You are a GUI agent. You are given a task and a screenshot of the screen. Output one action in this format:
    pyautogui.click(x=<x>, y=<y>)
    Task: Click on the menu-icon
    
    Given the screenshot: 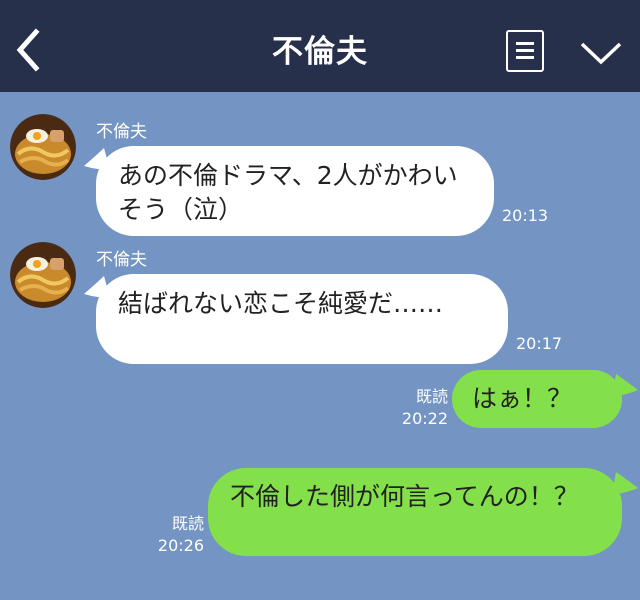 What is the action you would take?
    pyautogui.click(x=525, y=51)
    